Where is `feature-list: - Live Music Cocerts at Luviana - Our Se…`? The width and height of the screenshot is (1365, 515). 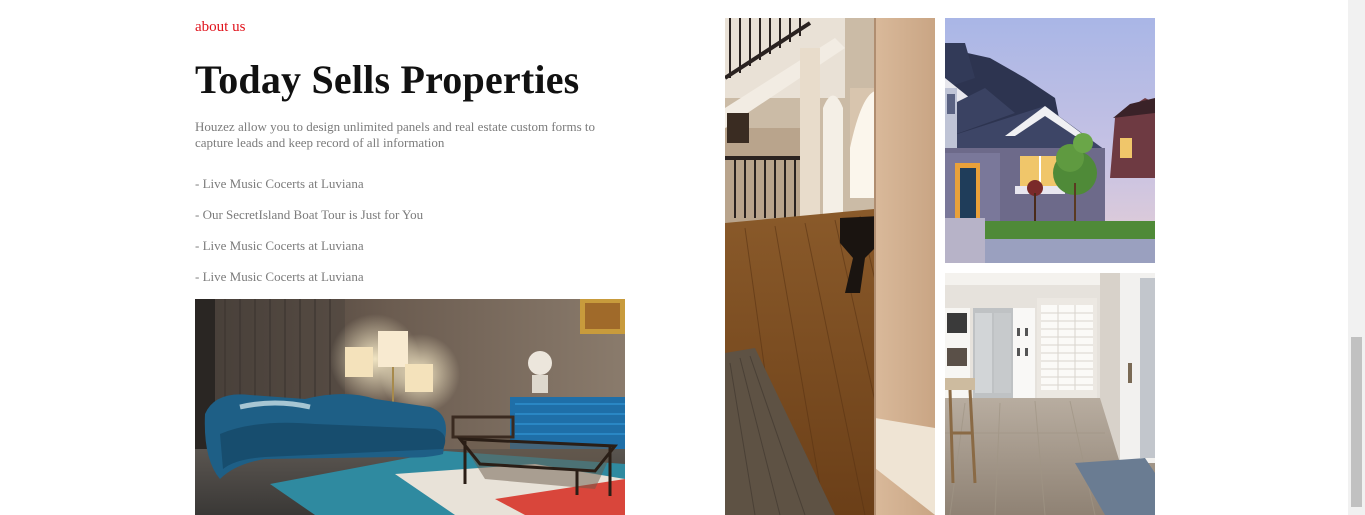
feature-list: - Live Music Cocerts at Luviana - Our Se… is located at coordinates (309, 238).